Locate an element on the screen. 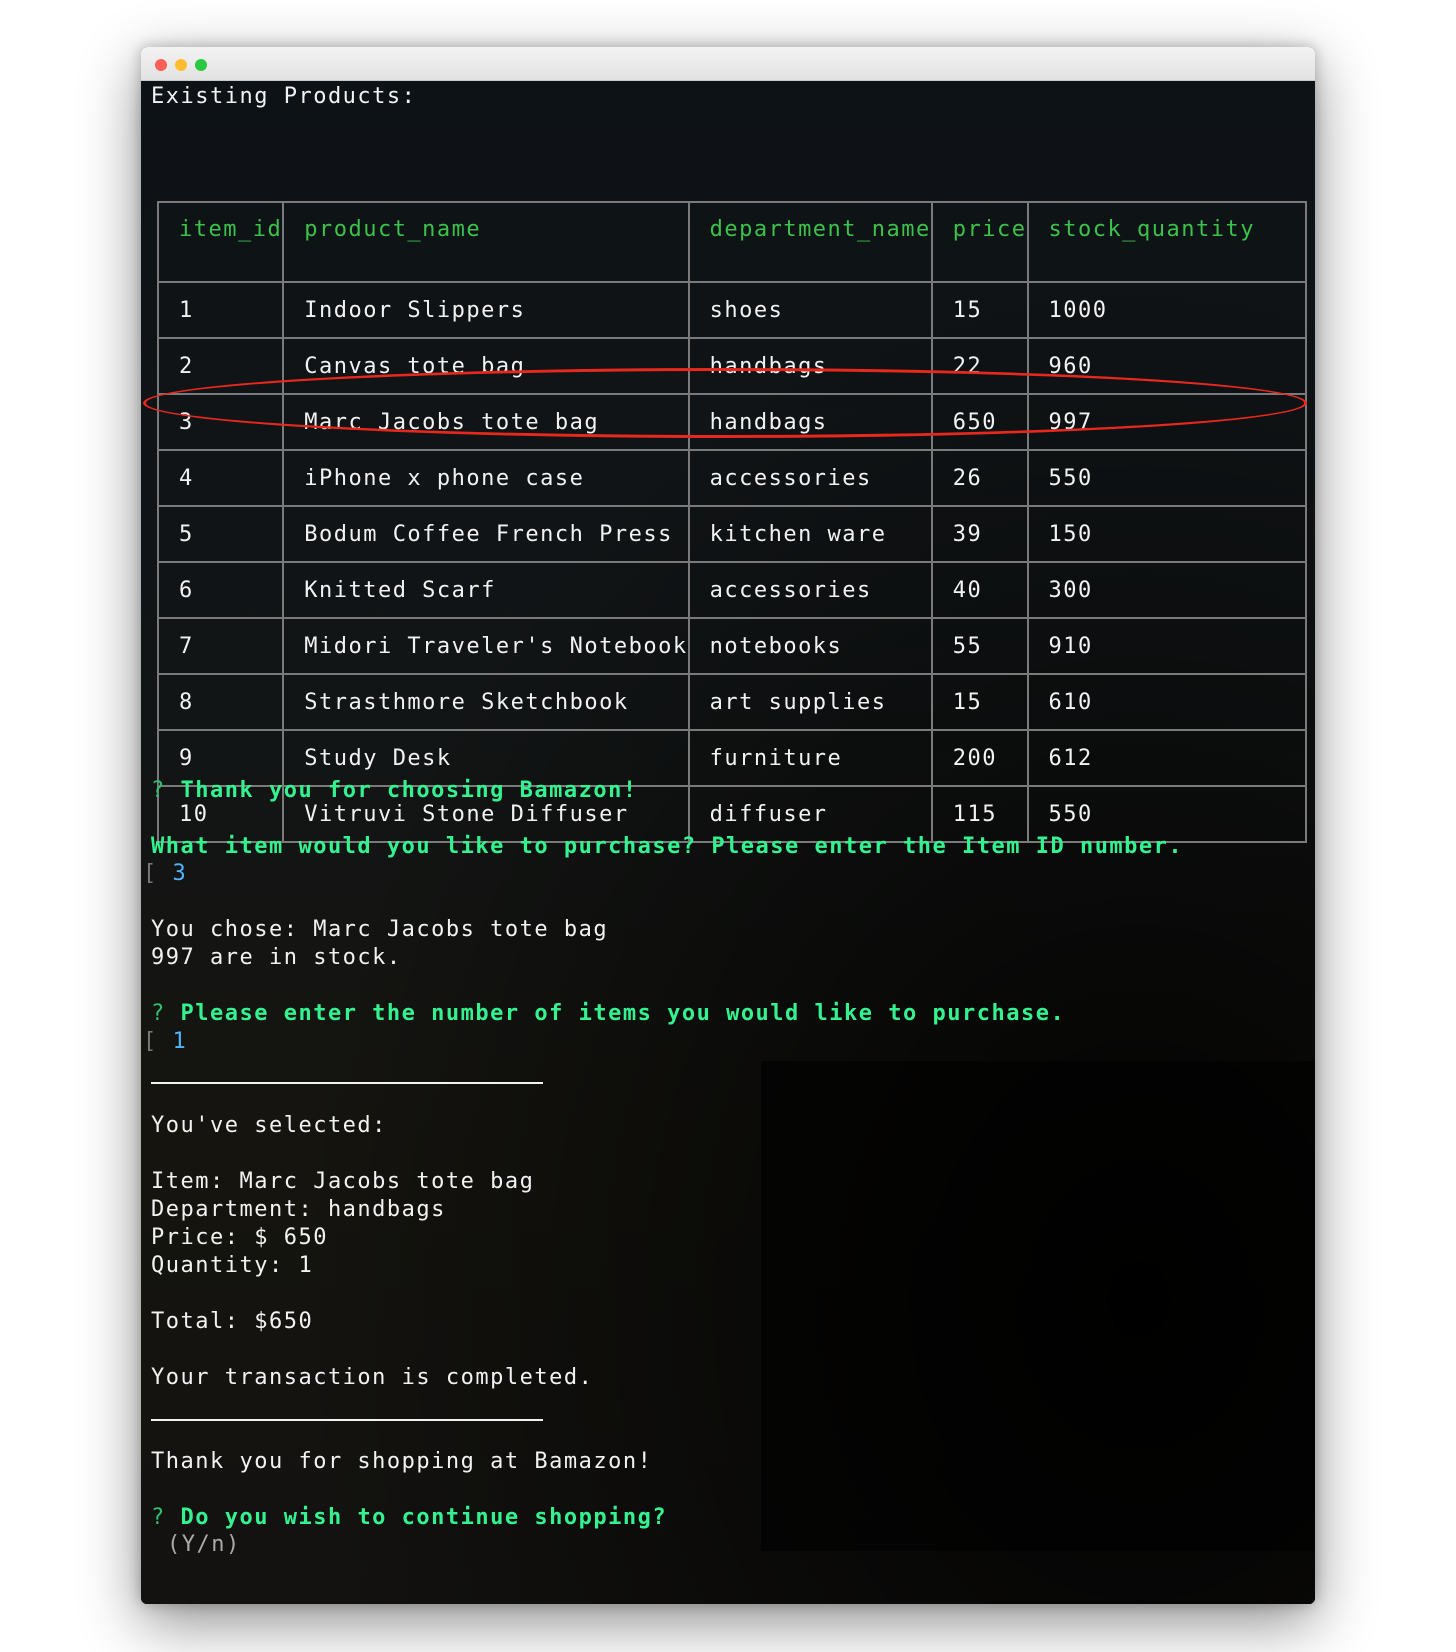 The height and width of the screenshot is (1652, 1456). table-cell: 7 is located at coordinates (220, 646).